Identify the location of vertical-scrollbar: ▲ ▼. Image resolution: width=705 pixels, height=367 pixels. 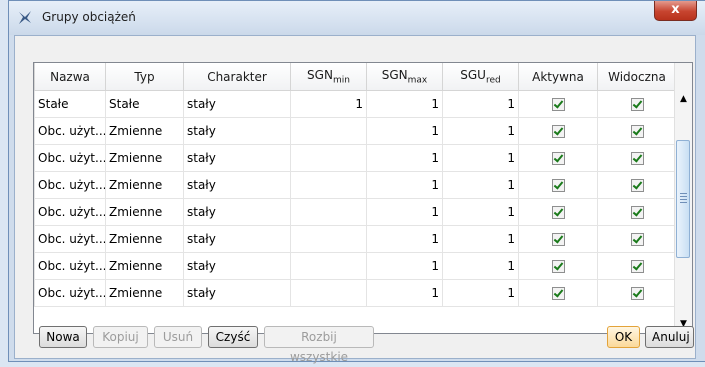
(683, 198).